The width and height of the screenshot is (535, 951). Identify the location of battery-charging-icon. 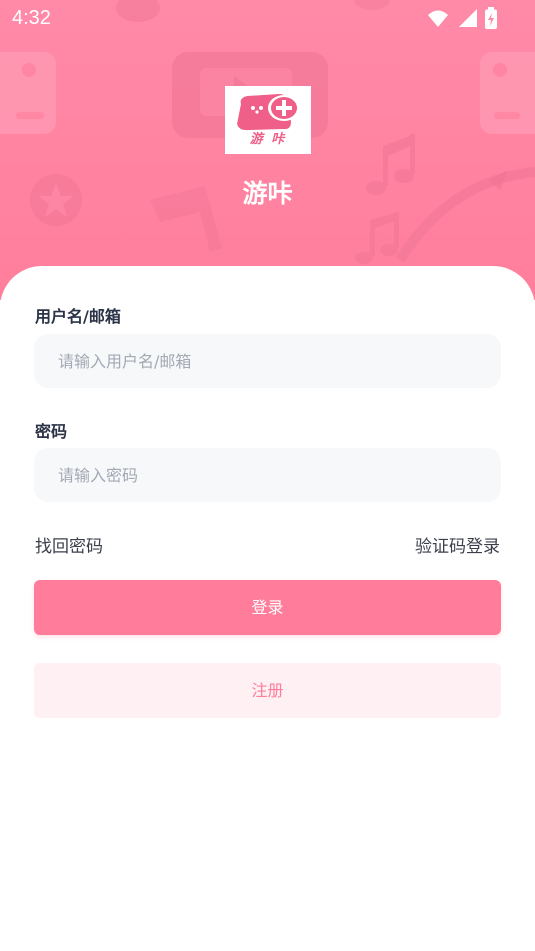
(491, 18).